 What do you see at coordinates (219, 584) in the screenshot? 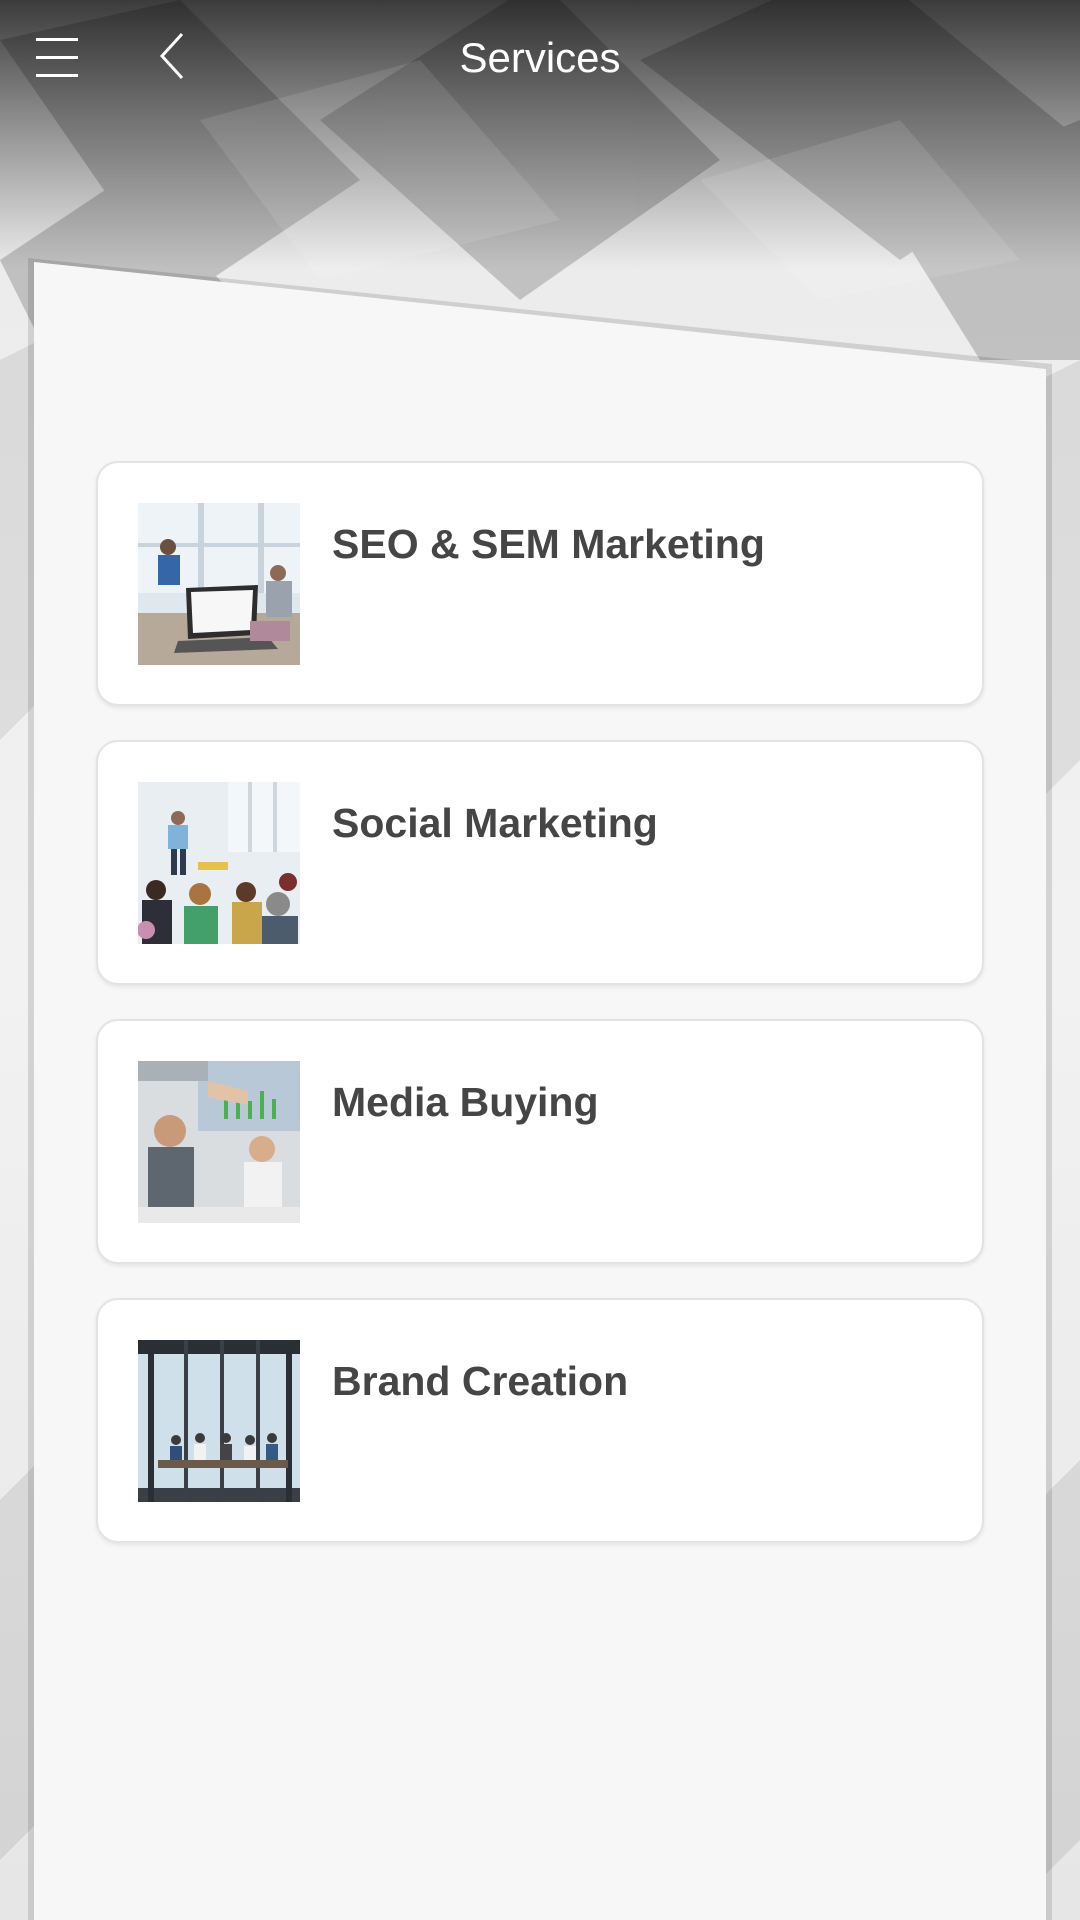
I see `office-laptop-meeting-photo` at bounding box center [219, 584].